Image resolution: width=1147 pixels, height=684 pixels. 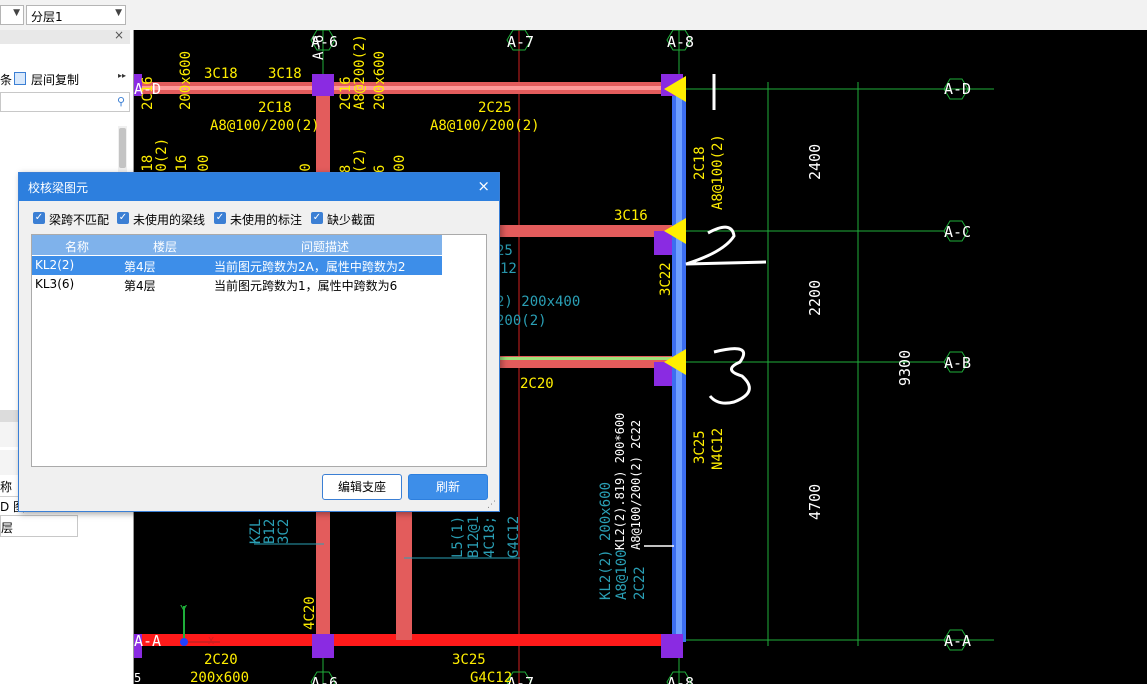 I want to click on beam-spec-label: KL2(2).819) 200*600, so click(x=620, y=481).